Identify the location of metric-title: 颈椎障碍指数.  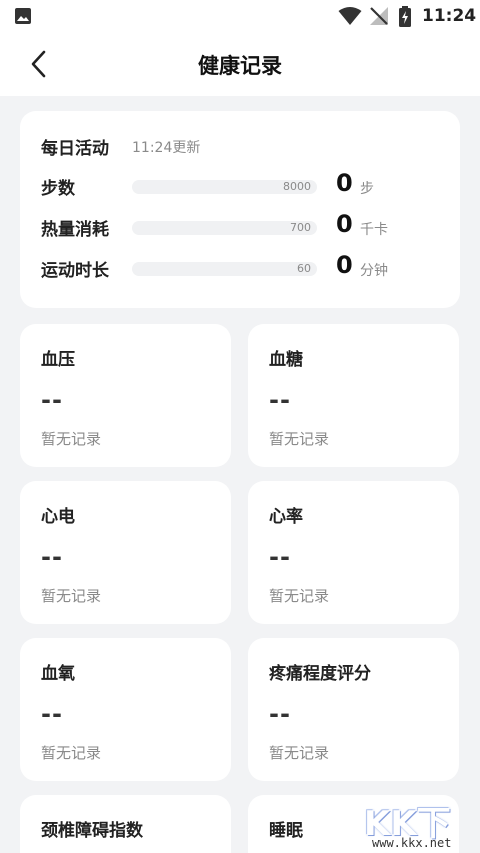
(92, 831).